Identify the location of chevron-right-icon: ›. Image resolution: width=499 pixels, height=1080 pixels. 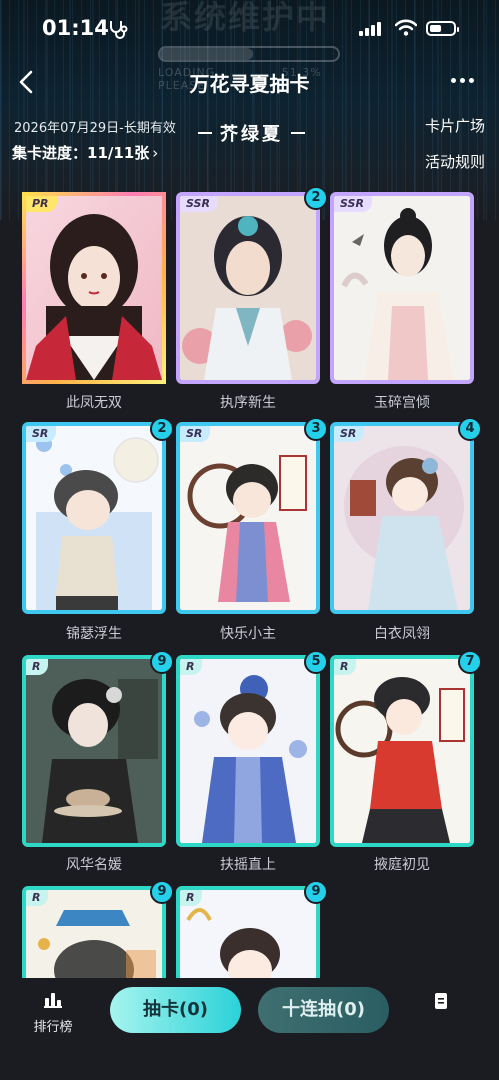
(155, 153).